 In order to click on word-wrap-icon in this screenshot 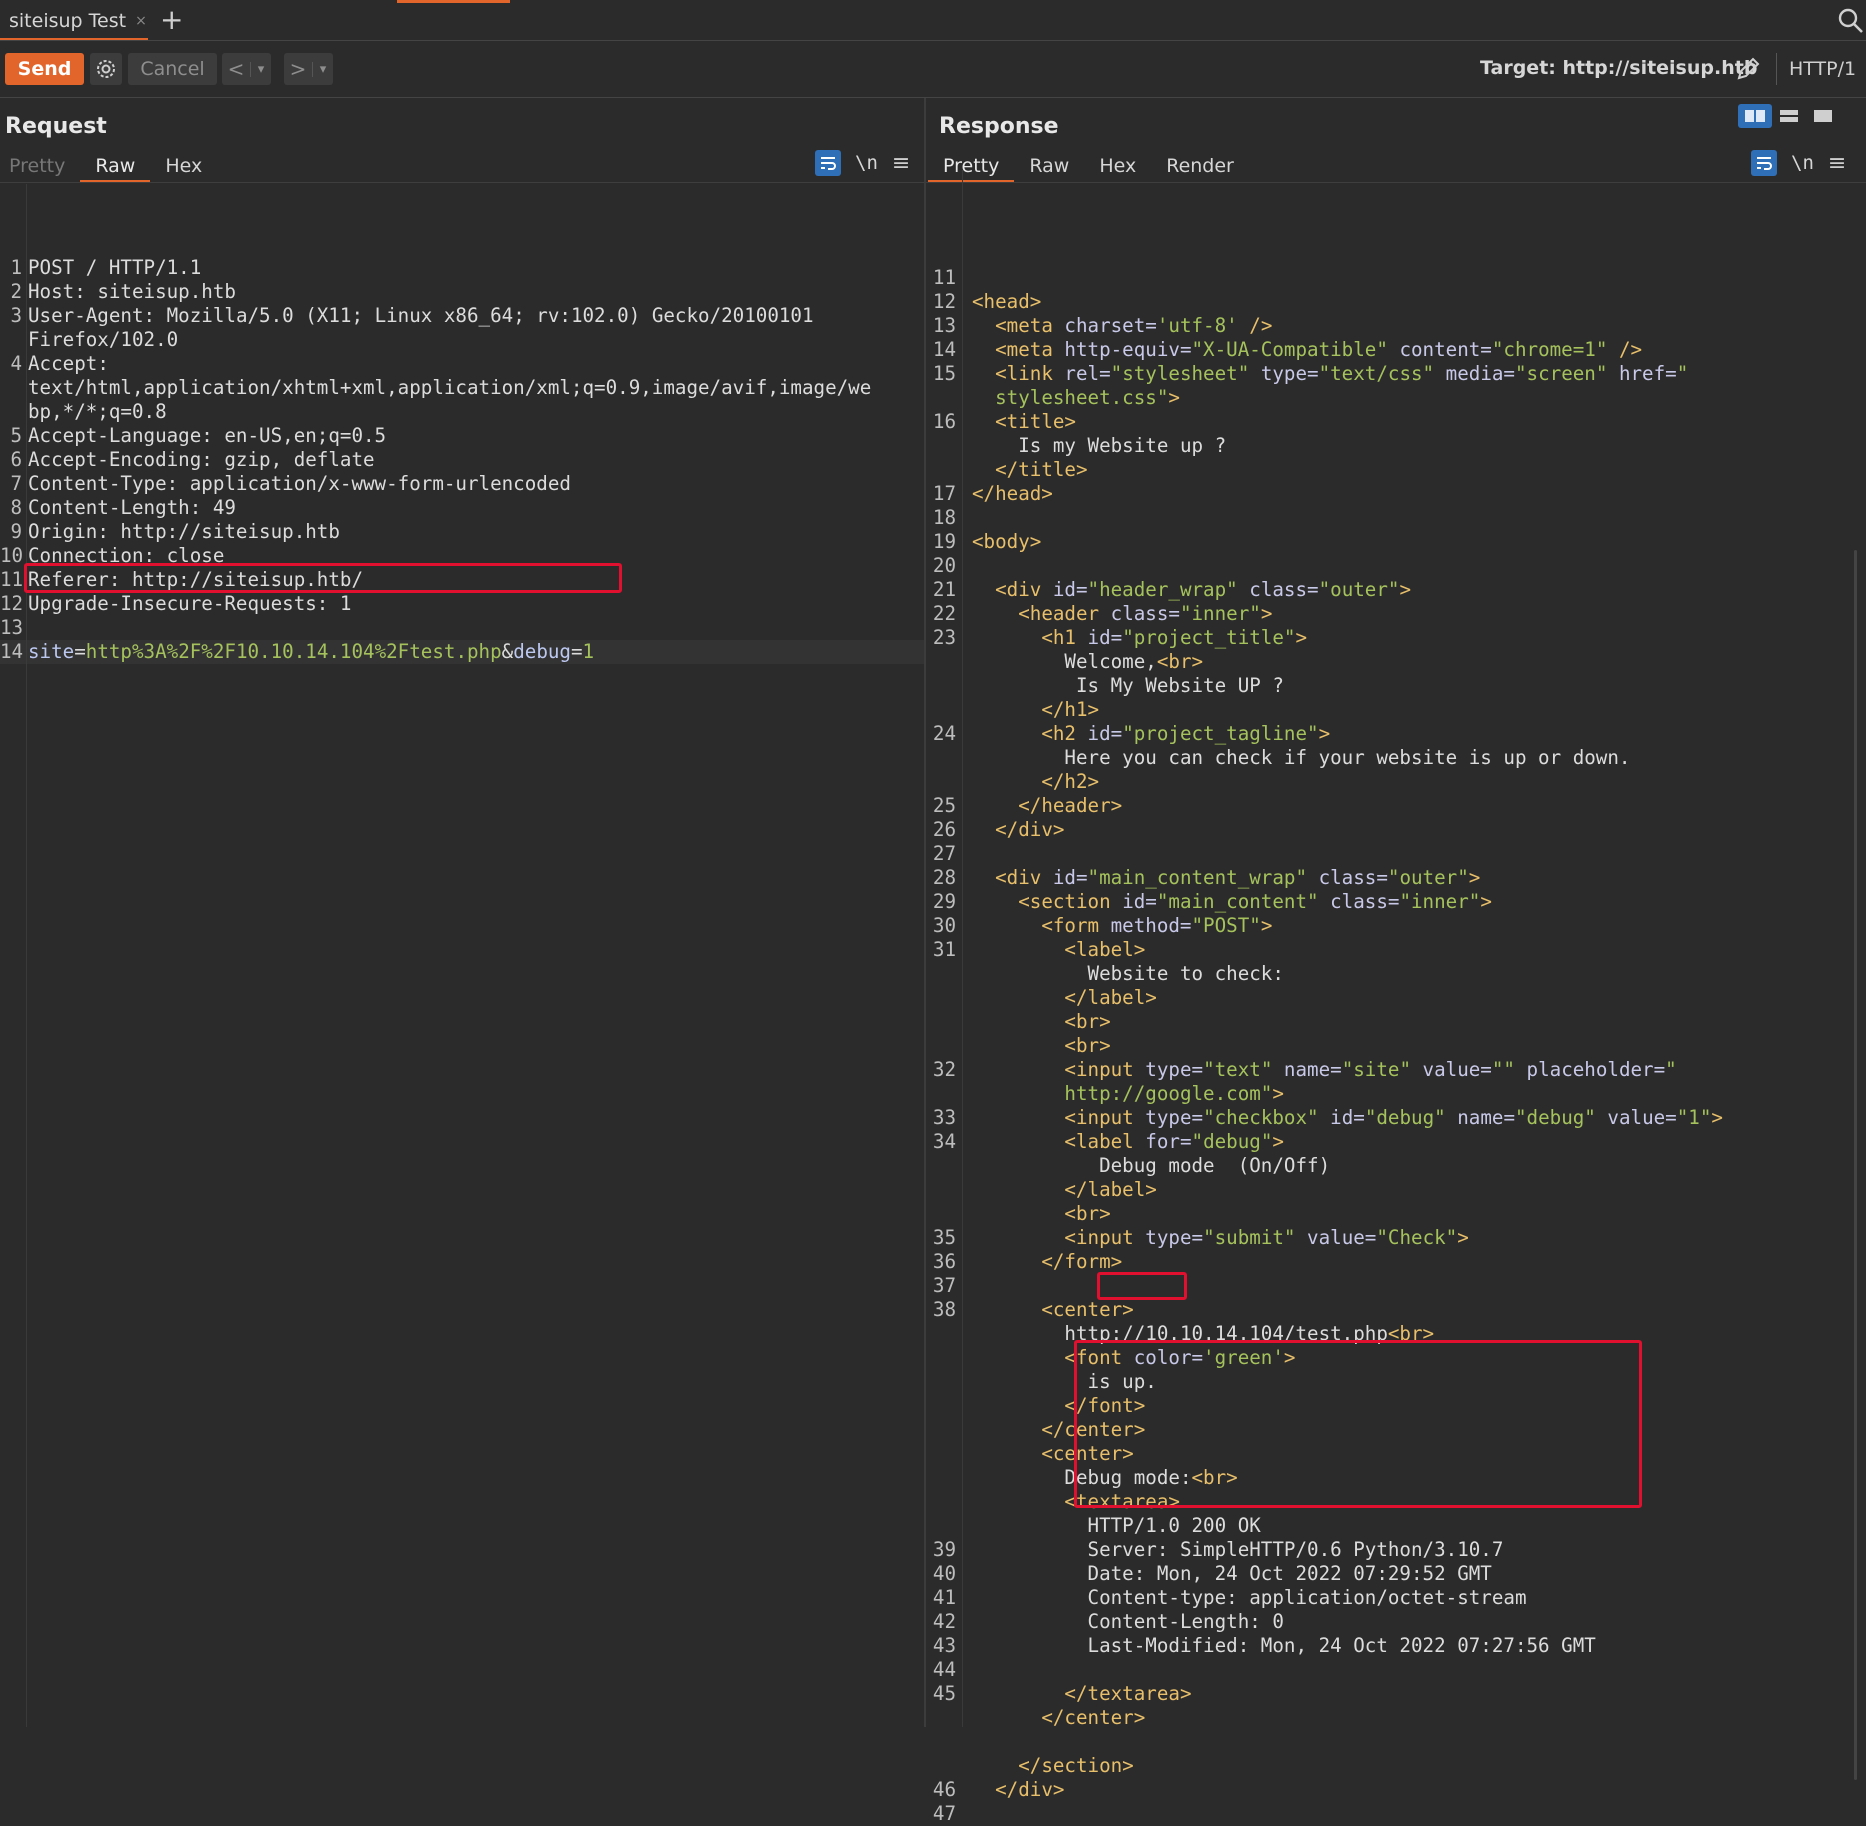, I will do `click(828, 163)`.